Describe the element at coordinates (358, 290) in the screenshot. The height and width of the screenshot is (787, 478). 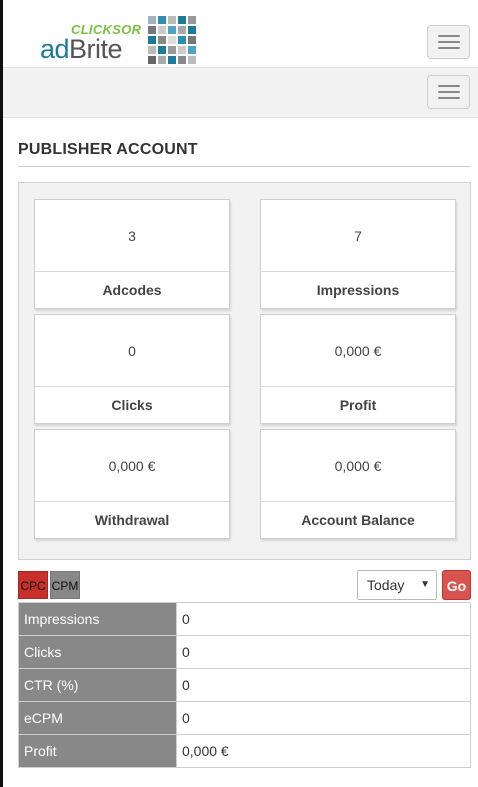
I see `stat-label: Impressions` at that location.